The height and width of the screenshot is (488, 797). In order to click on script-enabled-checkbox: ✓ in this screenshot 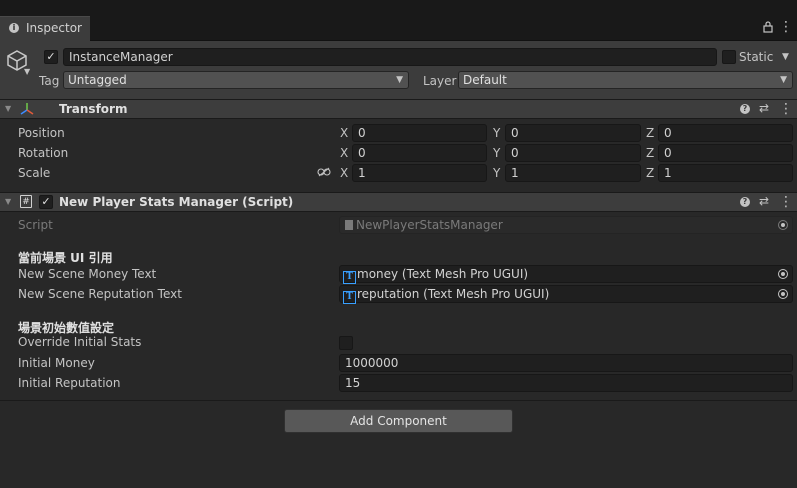, I will do `click(46, 202)`.